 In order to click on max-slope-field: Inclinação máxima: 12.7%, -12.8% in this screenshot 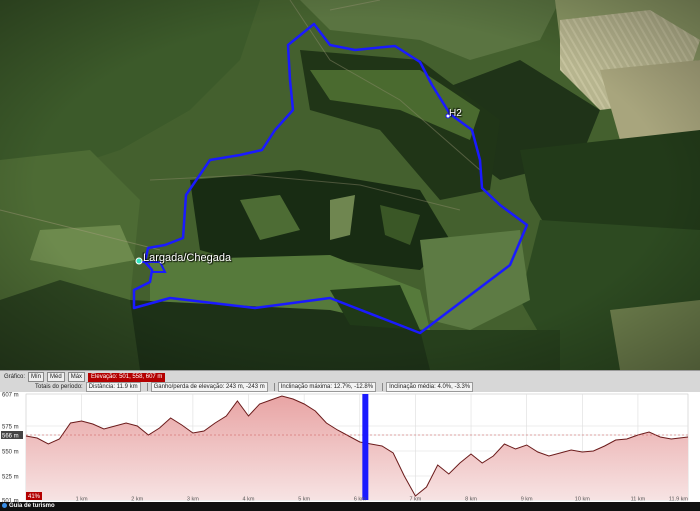, I will do `click(327, 387)`.